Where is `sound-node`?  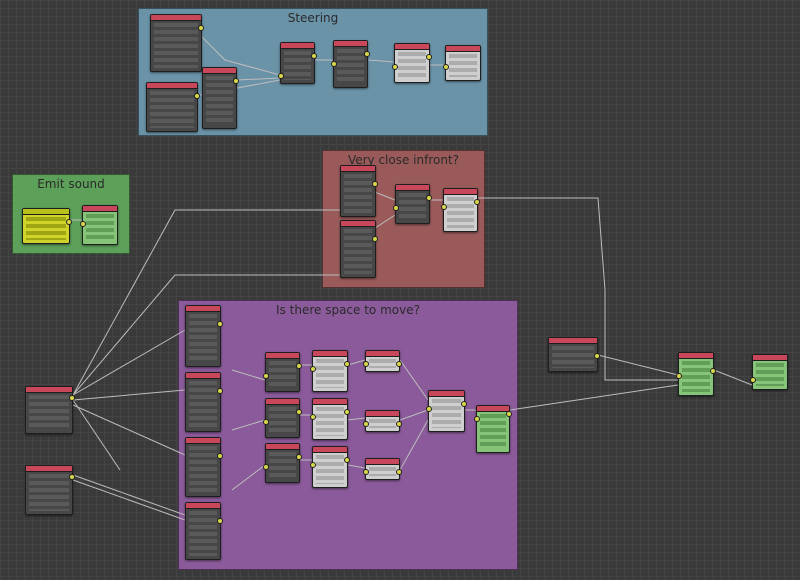
sound-node is located at coordinates (47, 226).